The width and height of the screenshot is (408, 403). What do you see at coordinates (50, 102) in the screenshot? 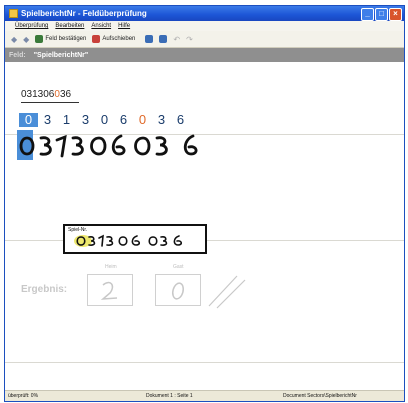
I see `value-underline` at bounding box center [50, 102].